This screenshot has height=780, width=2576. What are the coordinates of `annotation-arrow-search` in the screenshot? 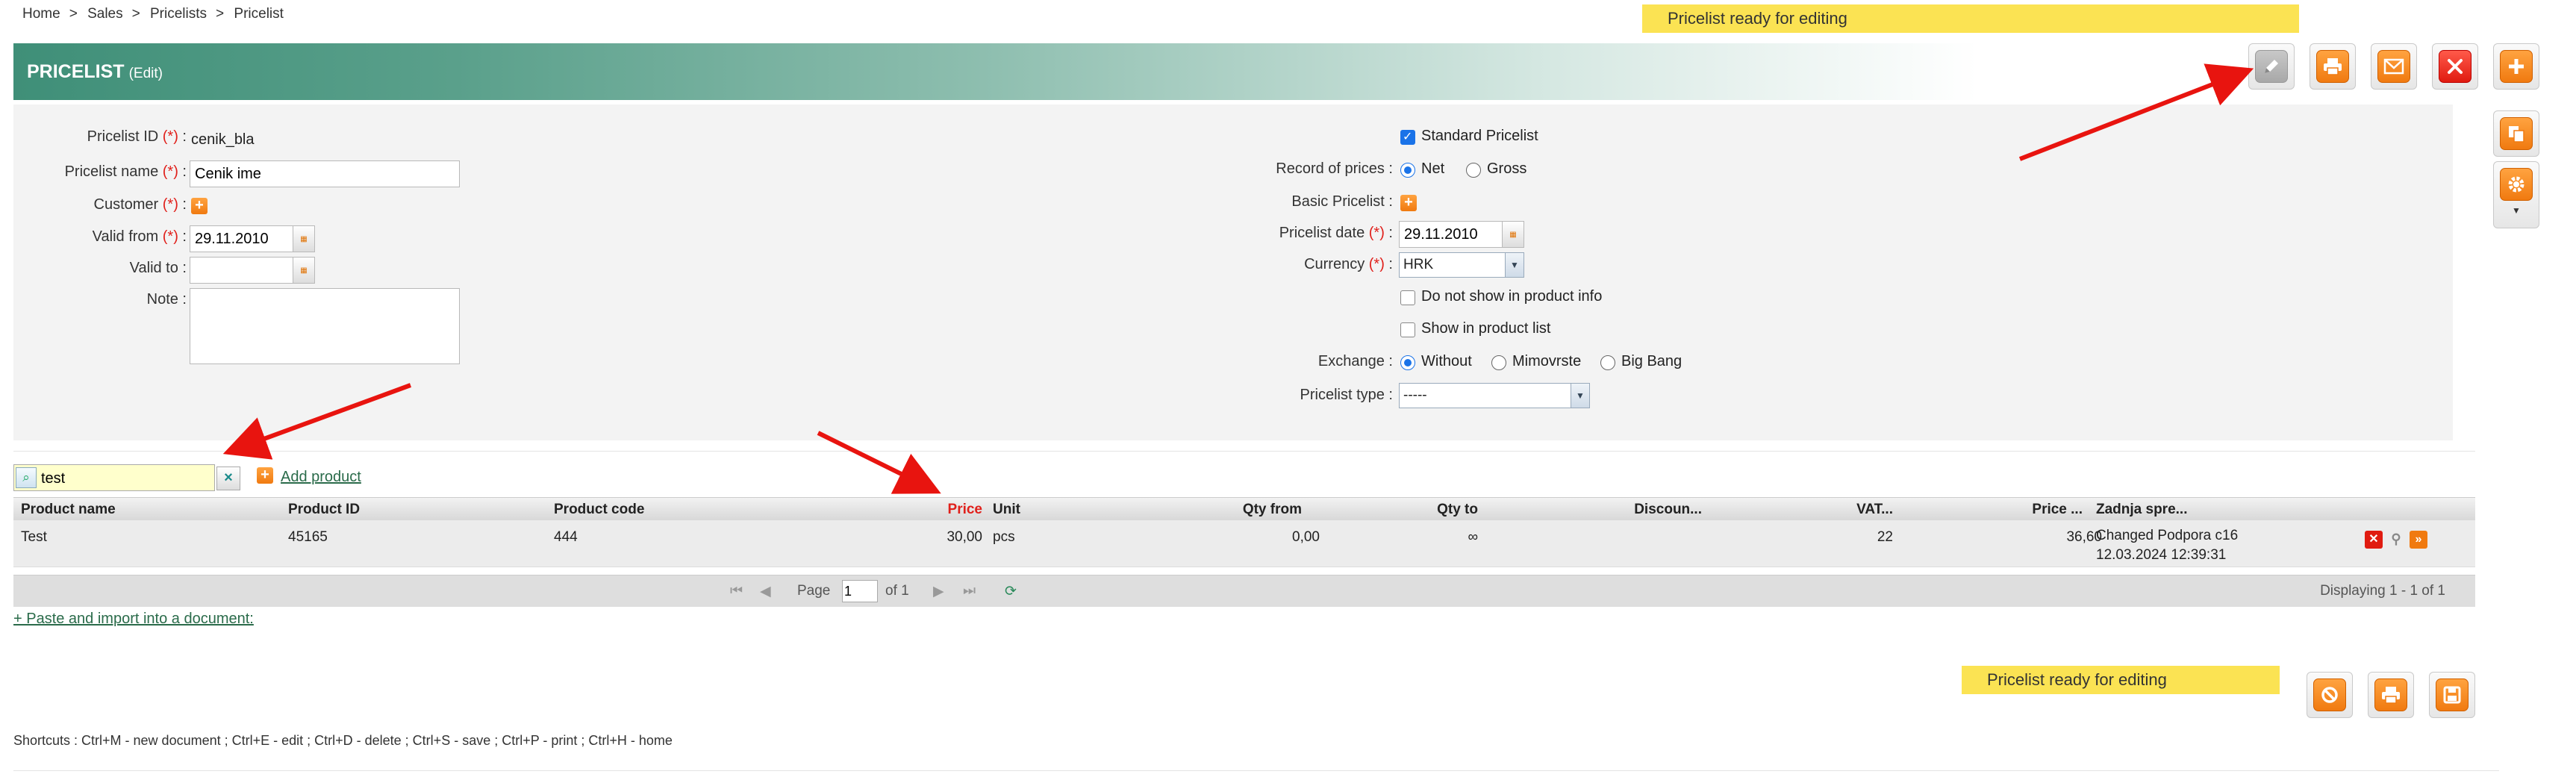 It's located at (317, 421).